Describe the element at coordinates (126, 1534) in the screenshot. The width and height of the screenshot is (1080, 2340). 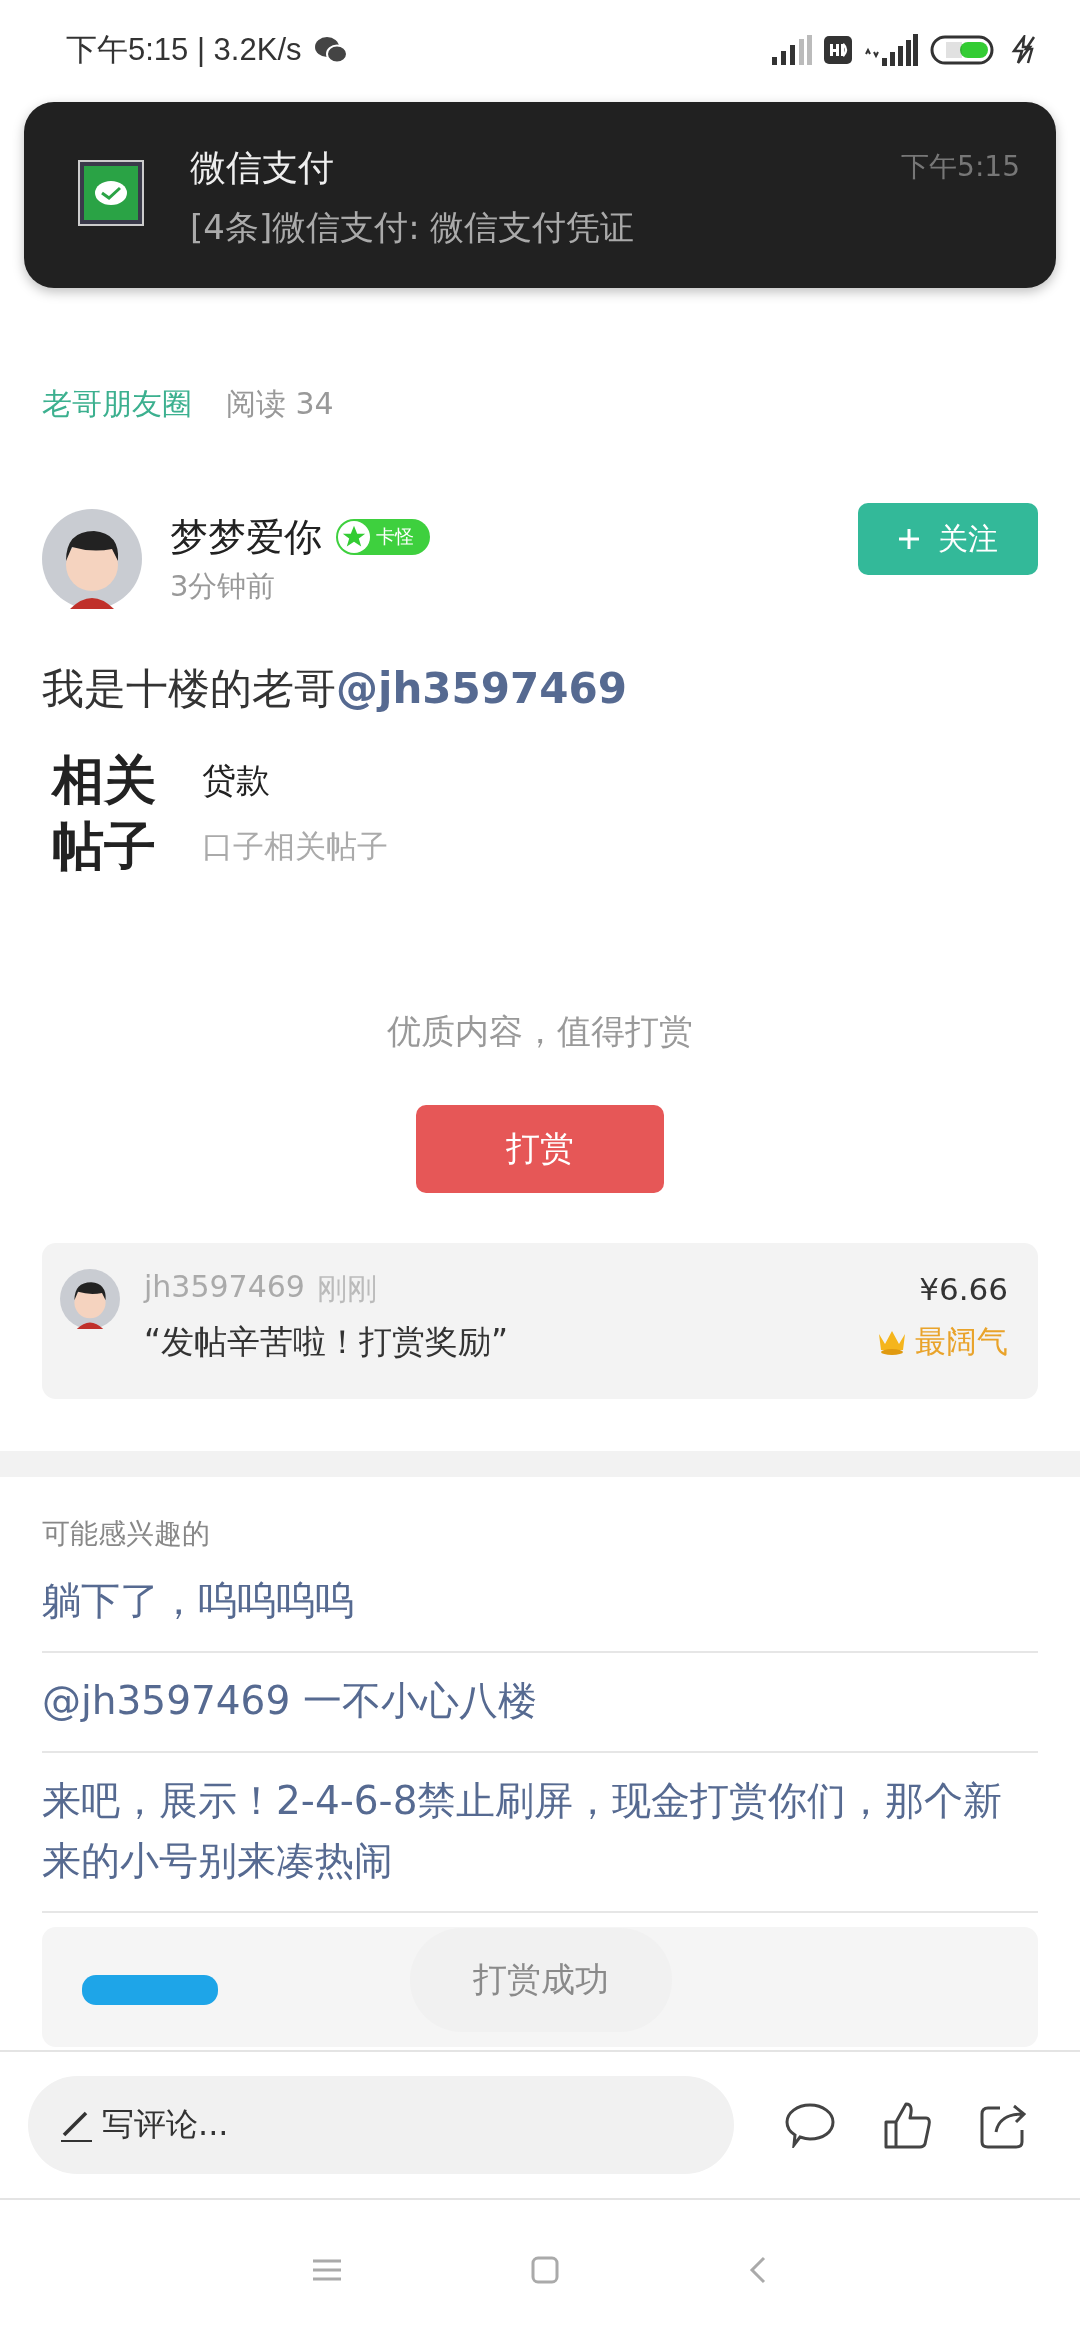
I see `section-heading: 可能感兴趣的` at that location.